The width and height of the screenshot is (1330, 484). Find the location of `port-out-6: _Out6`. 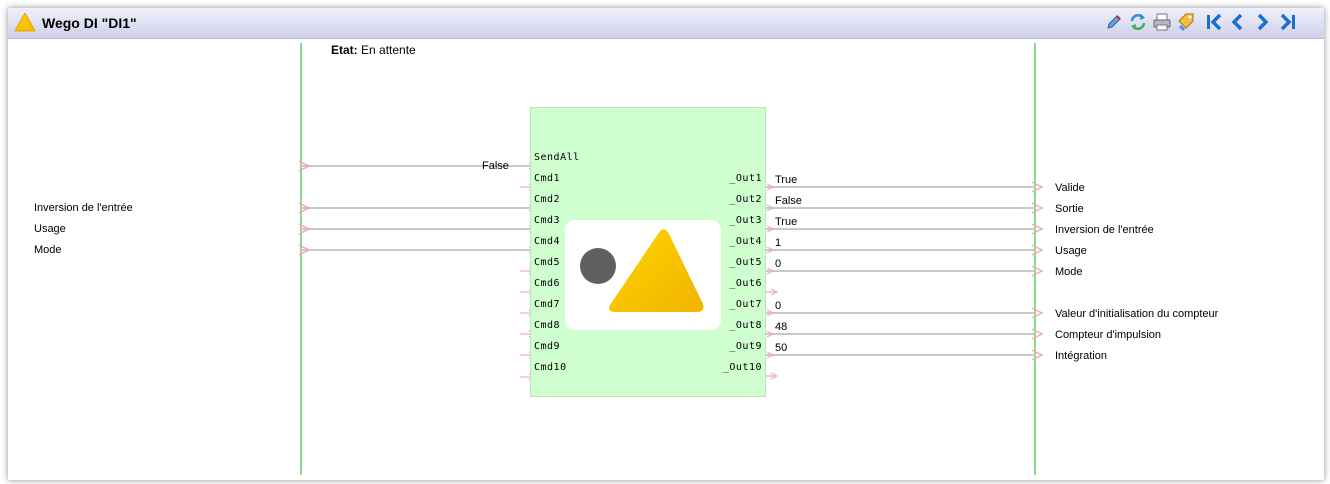

port-out-6: _Out6 is located at coordinates (745, 283).